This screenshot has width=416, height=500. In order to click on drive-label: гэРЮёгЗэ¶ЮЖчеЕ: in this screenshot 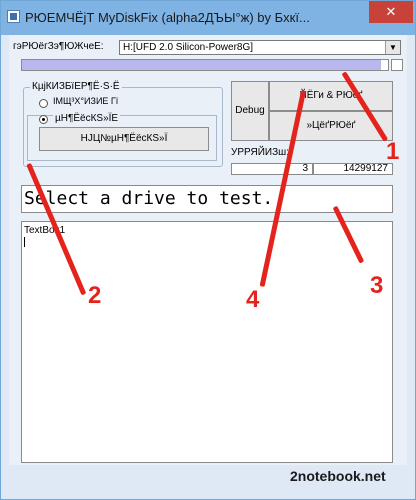, I will do `click(58, 46)`.